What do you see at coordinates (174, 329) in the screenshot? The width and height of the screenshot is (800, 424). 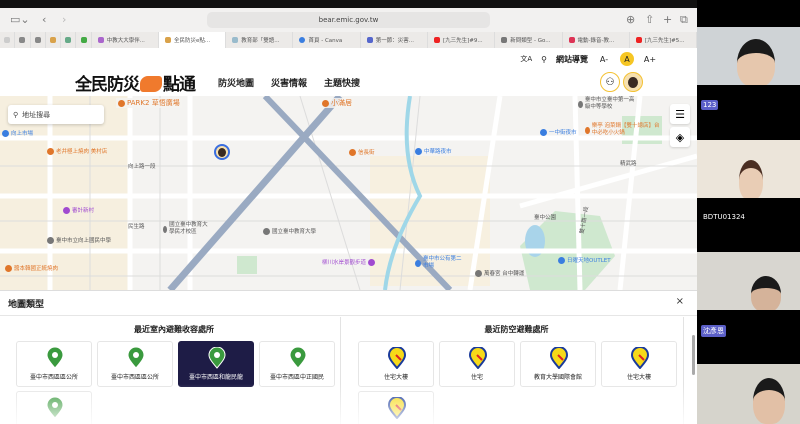 I see `section-title: 最近室內避難收容處所` at bounding box center [174, 329].